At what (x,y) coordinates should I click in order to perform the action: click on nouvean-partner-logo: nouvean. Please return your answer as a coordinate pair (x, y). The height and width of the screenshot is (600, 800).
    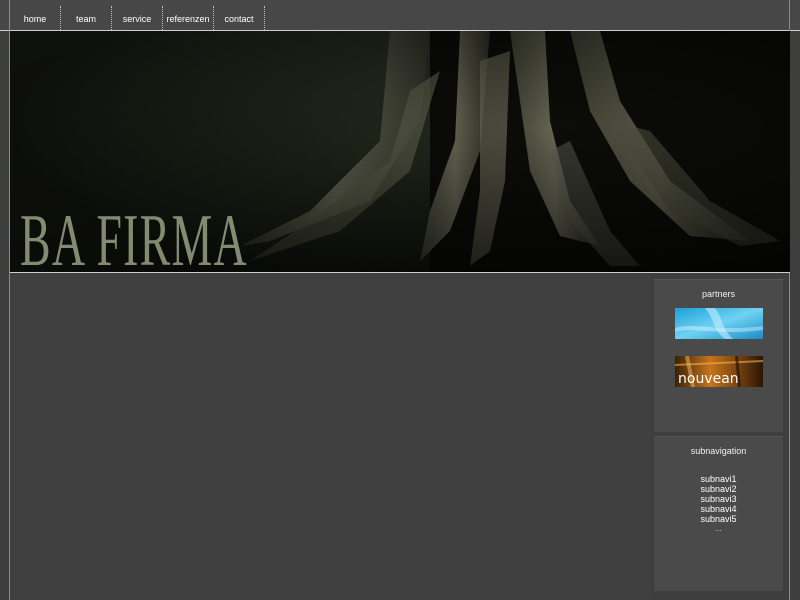
    Looking at the image, I should click on (718, 371).